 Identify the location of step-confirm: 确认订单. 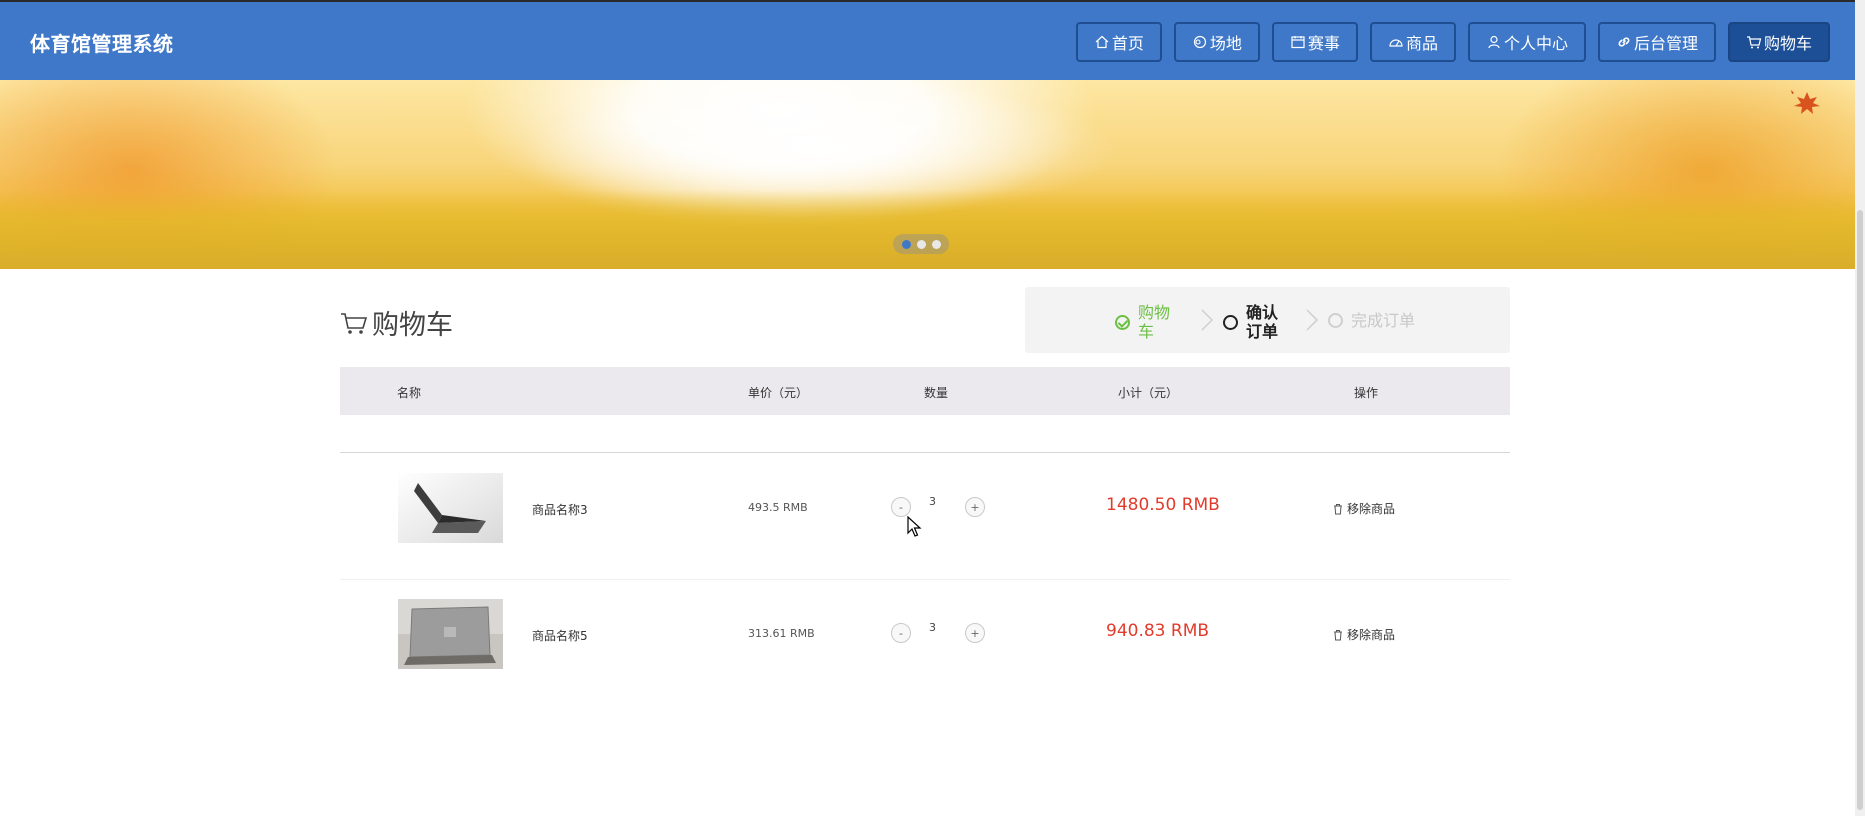
(1251, 322).